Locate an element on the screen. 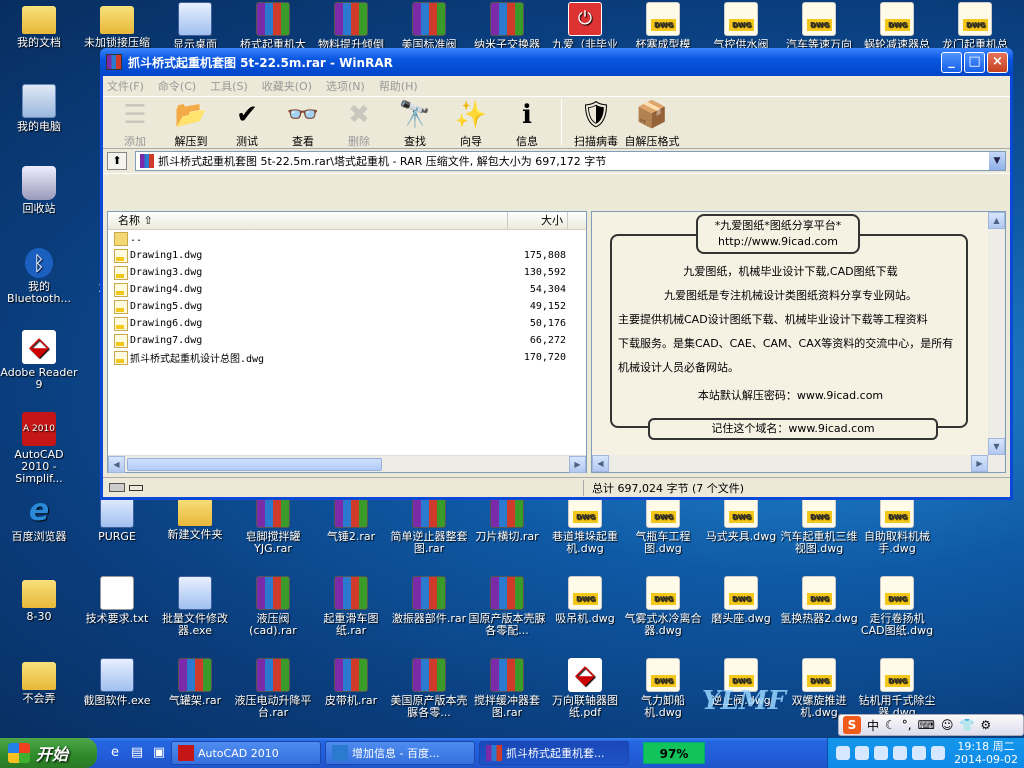 The width and height of the screenshot is (1024, 768). qq-icon is located at coordinates (881, 753).